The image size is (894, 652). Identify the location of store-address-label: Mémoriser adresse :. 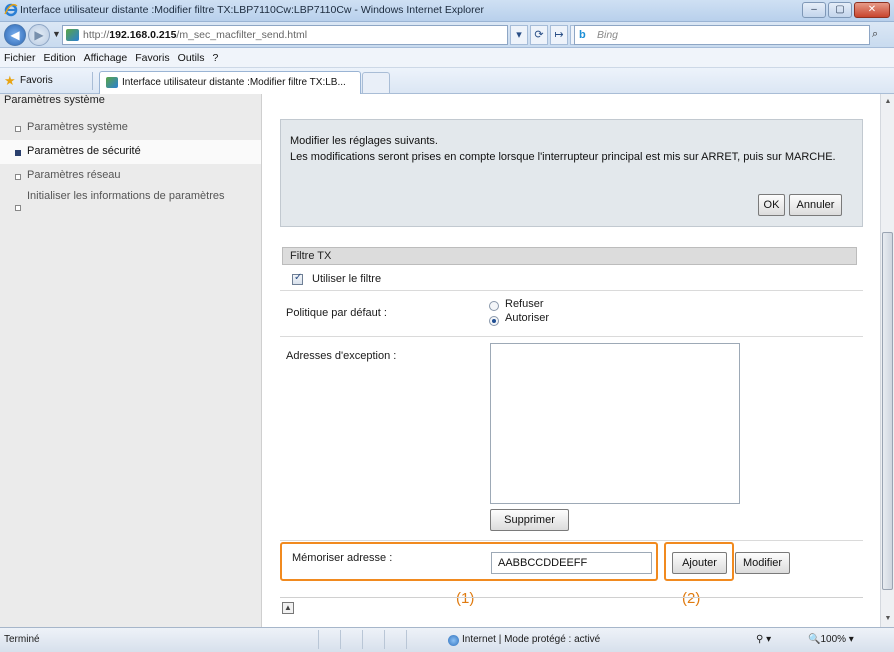
(342, 558).